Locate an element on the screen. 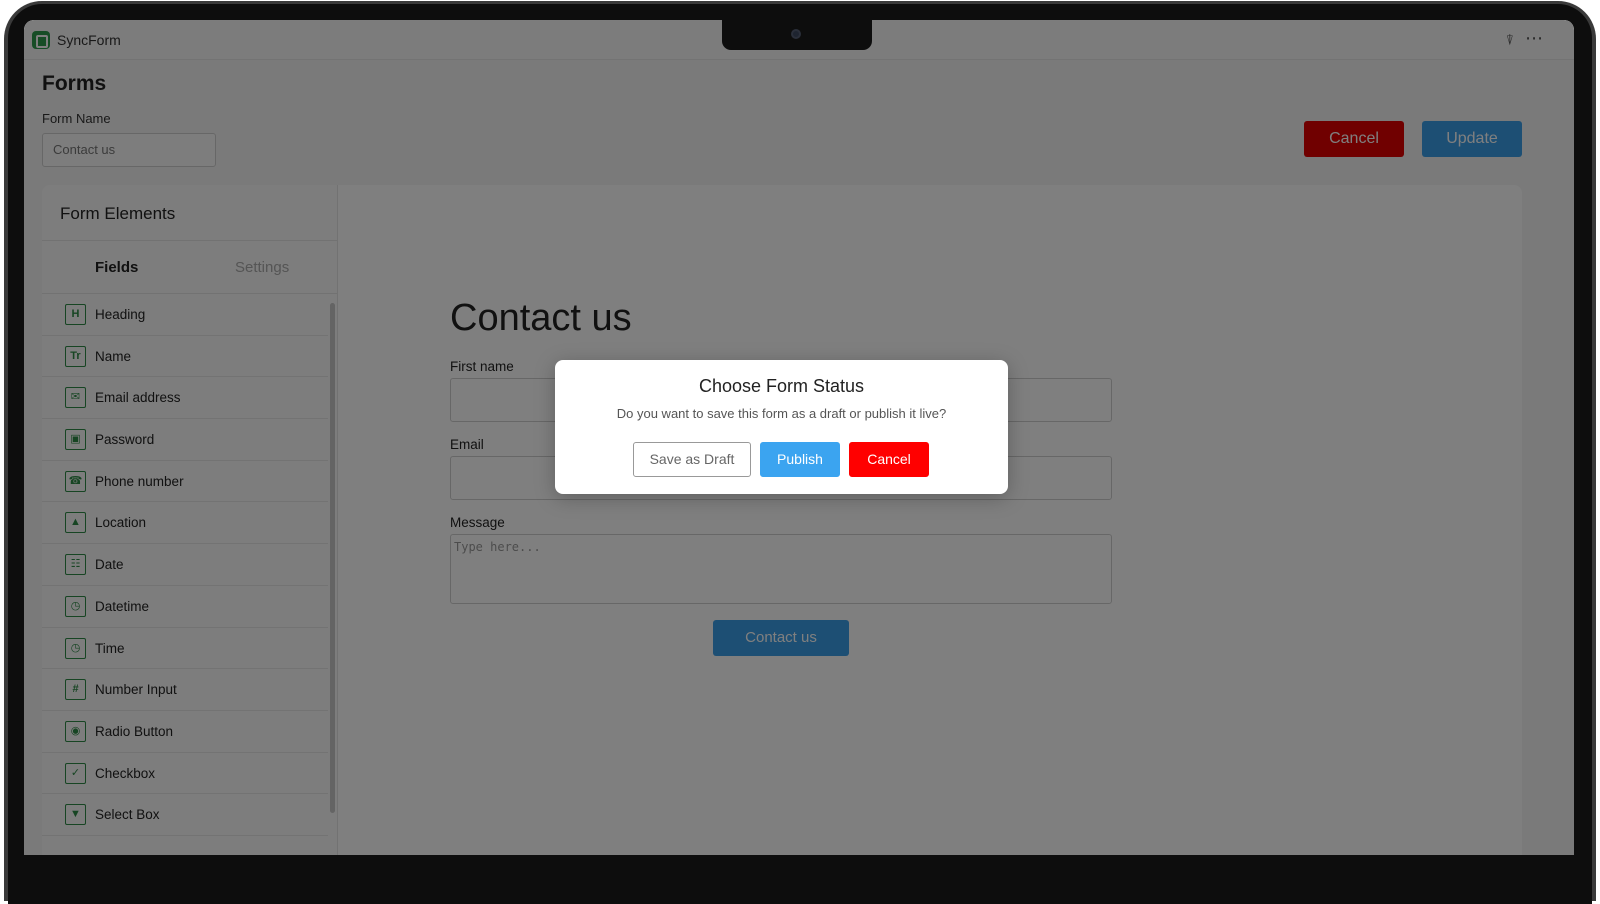 The height and width of the screenshot is (904, 1600). camera-notch is located at coordinates (797, 35).